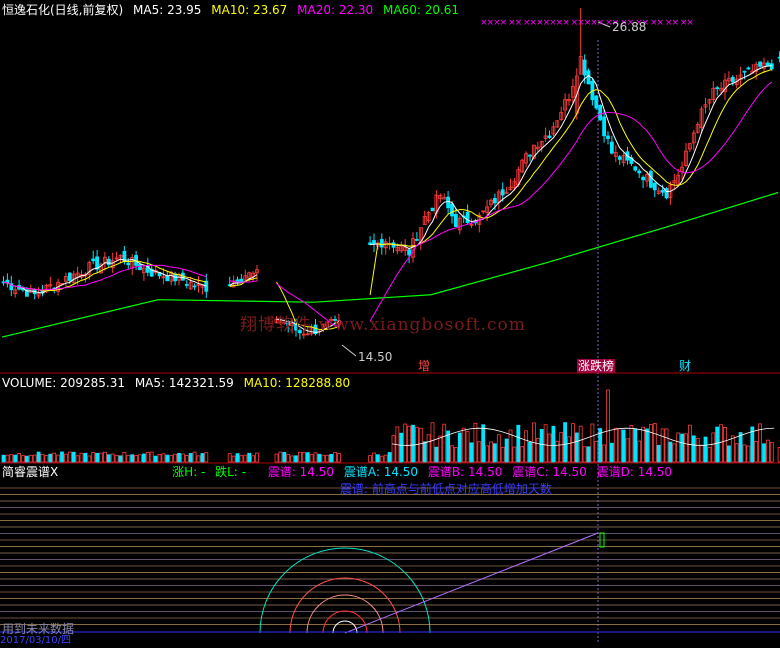 This screenshot has width=780, height=648. What do you see at coordinates (421, 10) in the screenshot?
I see `ma60-label: MA60: 20.61` at bounding box center [421, 10].